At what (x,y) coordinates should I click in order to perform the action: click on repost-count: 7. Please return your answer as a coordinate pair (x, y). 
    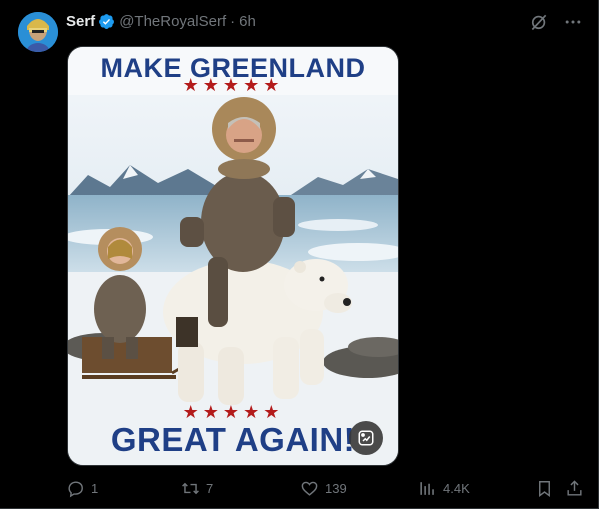
    Looking at the image, I should click on (210, 488).